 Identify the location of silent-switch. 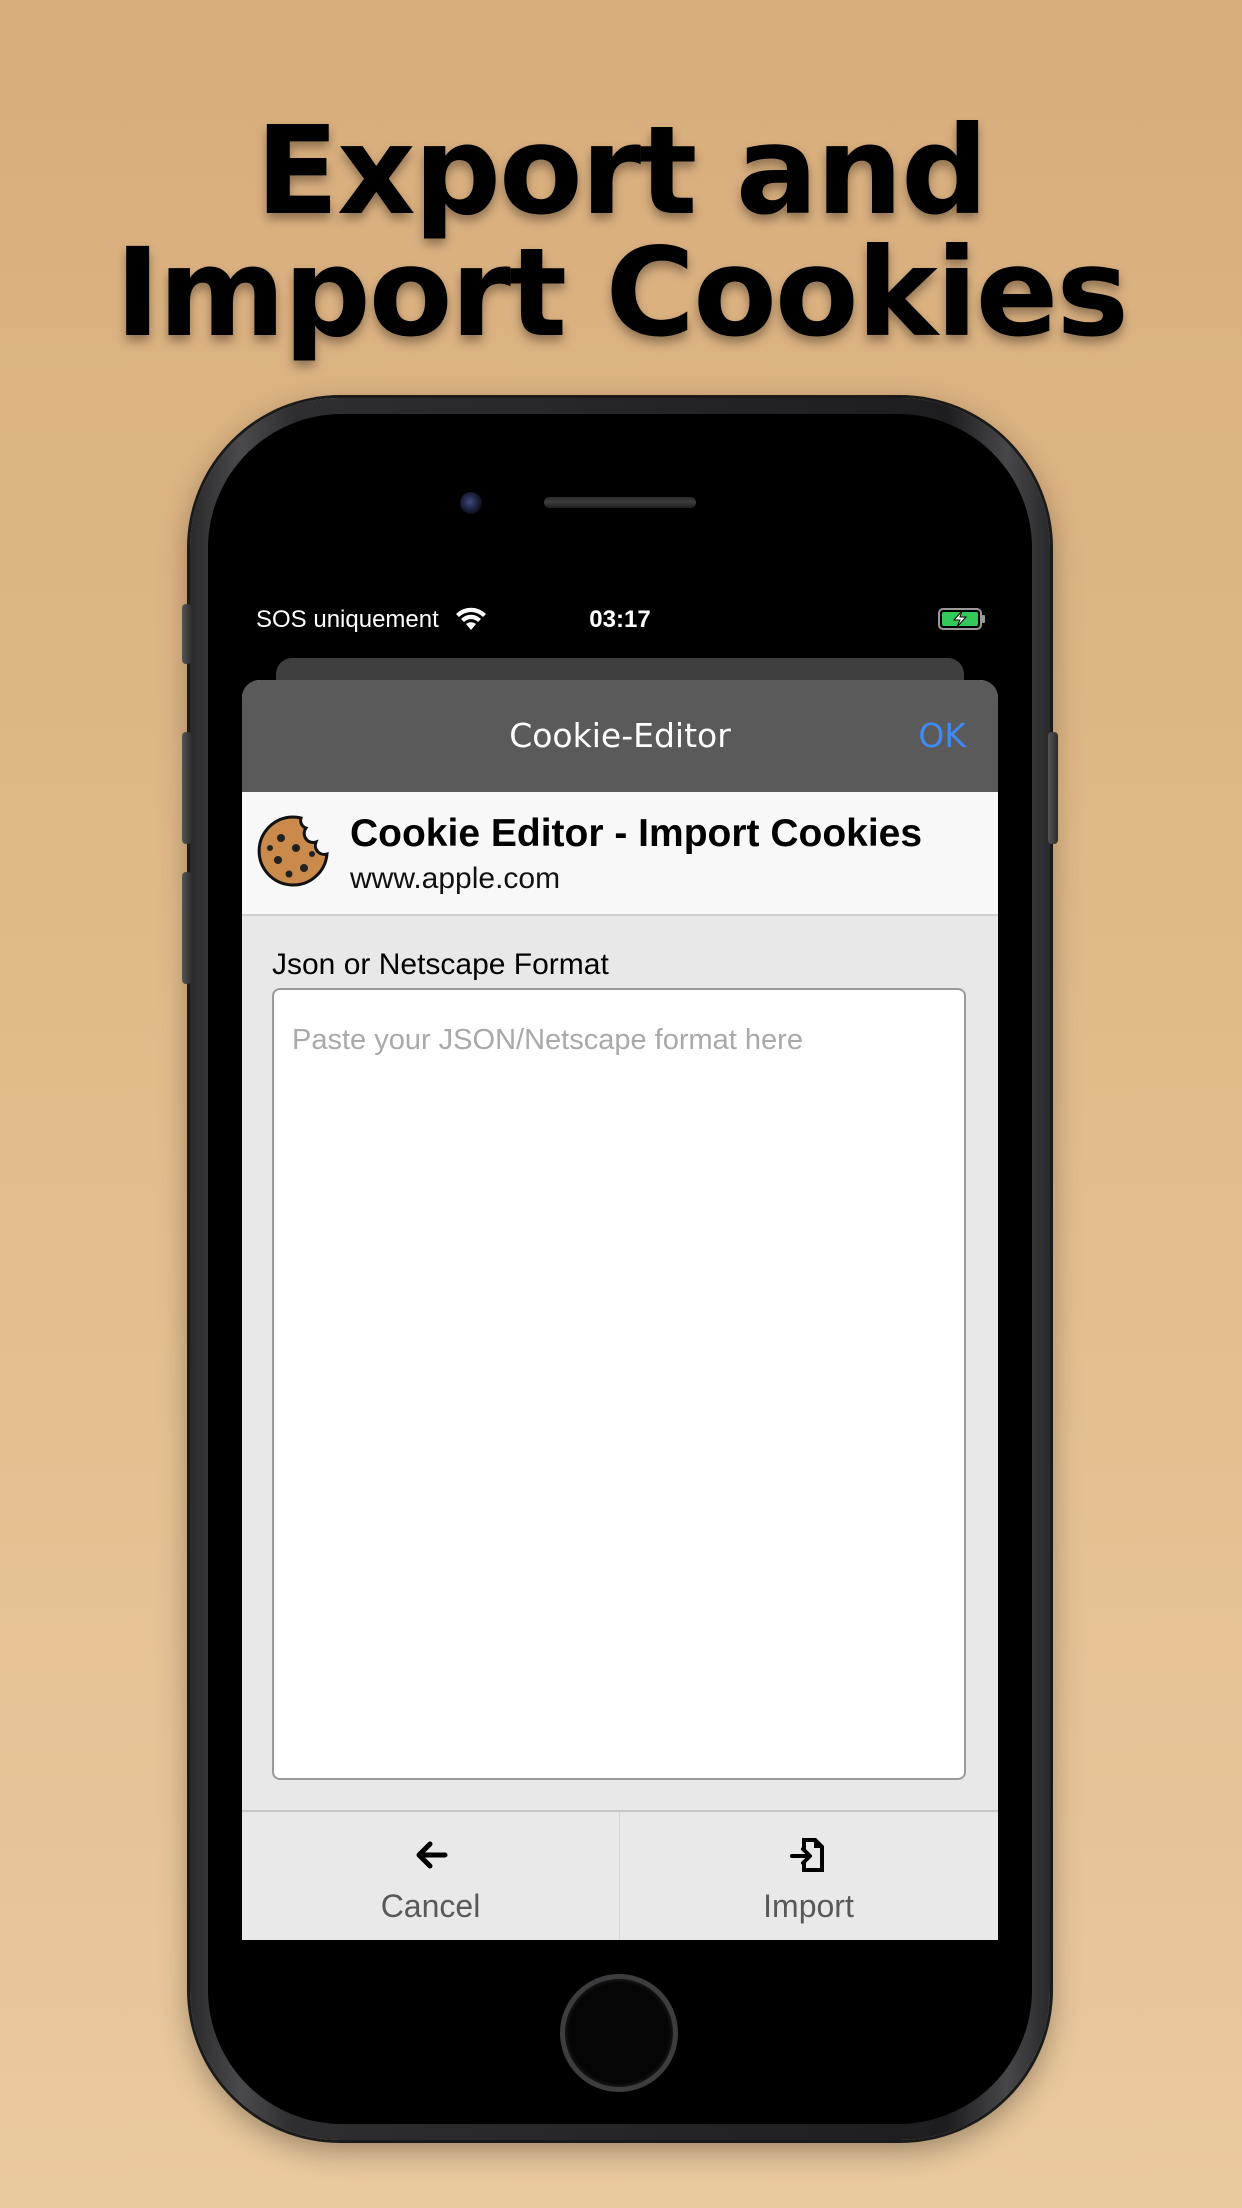
(187, 634).